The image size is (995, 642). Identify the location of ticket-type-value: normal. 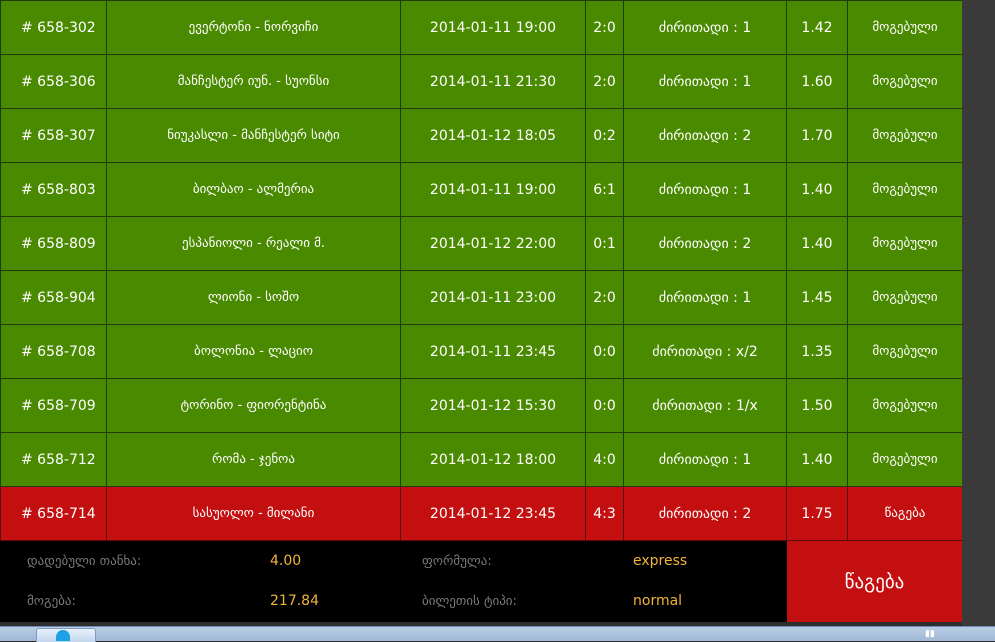
(658, 601).